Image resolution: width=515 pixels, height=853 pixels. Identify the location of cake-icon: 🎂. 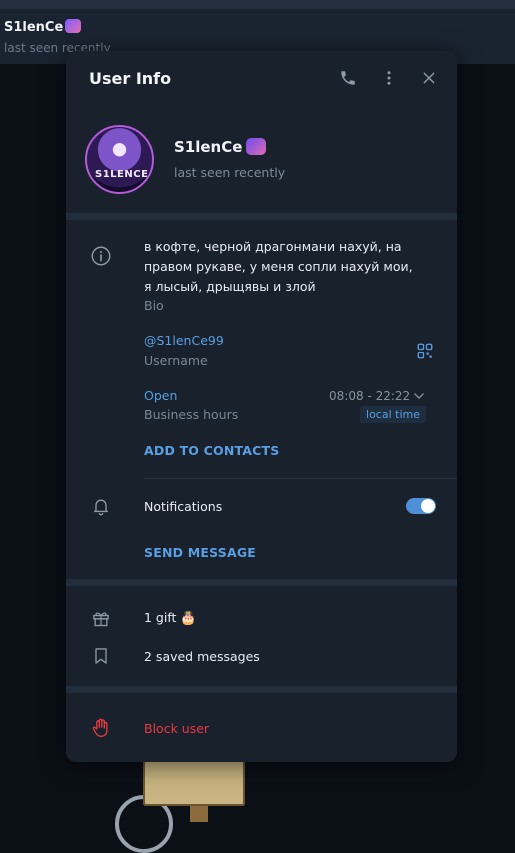
(188, 618).